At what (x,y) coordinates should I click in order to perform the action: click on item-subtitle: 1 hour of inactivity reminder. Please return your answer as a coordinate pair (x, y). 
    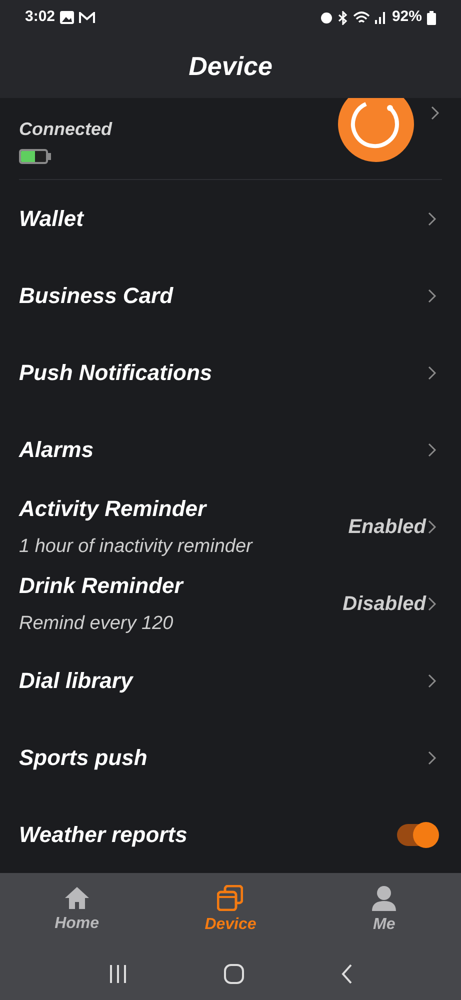
    Looking at the image, I should click on (135, 546).